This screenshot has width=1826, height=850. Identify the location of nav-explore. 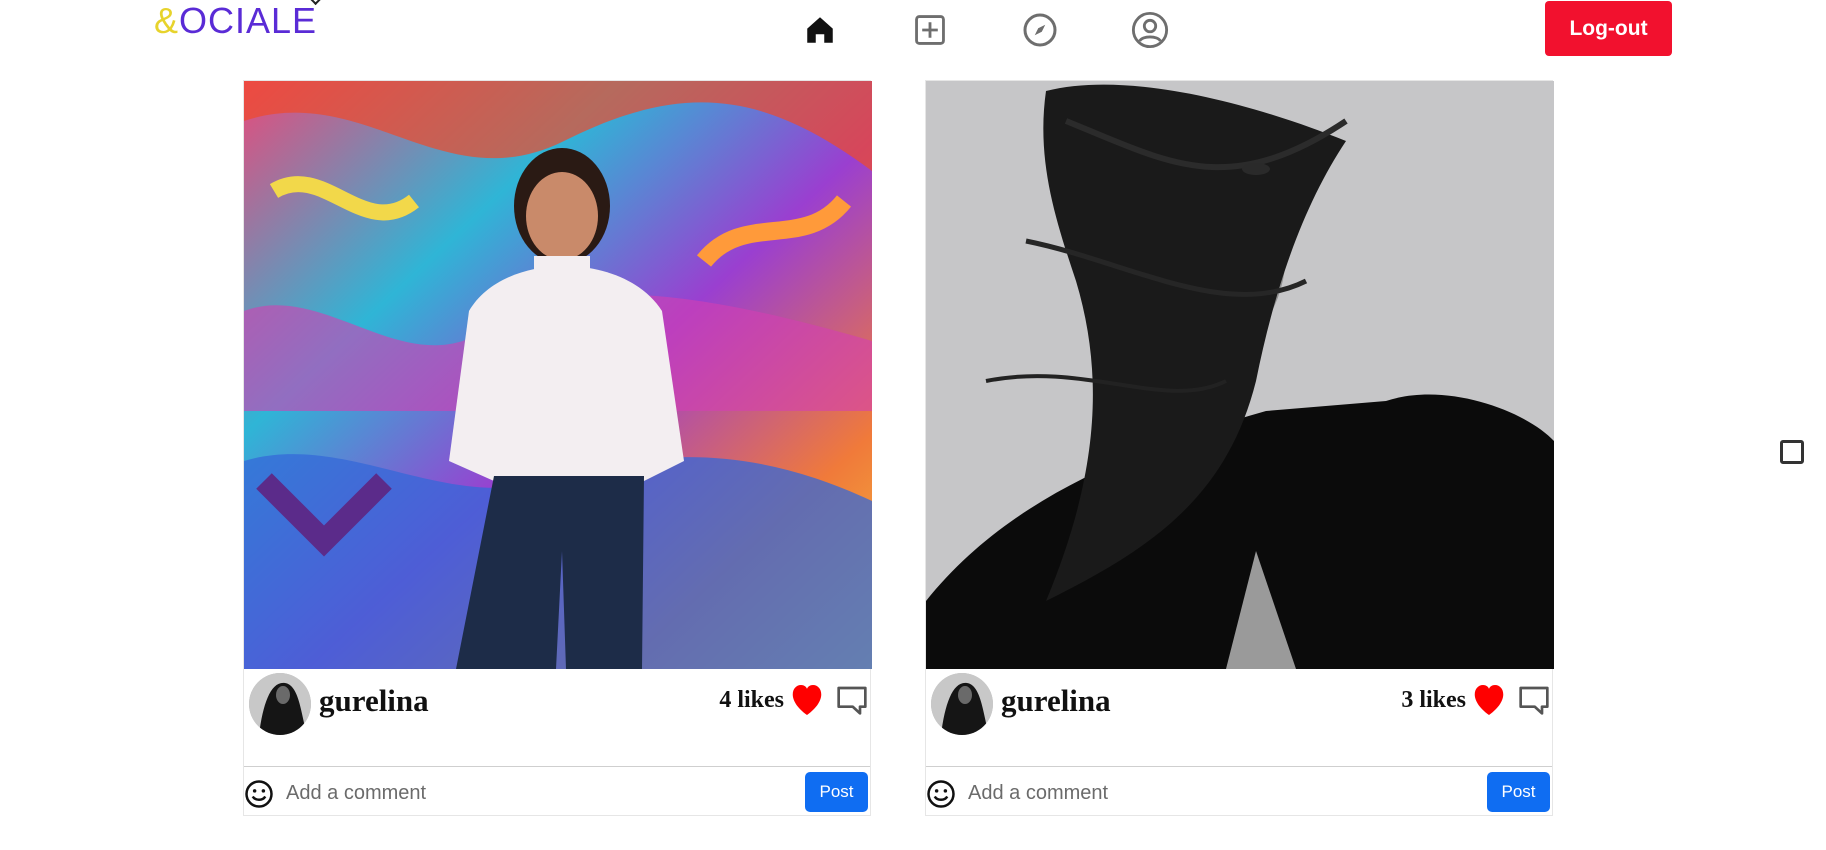
(1040, 30).